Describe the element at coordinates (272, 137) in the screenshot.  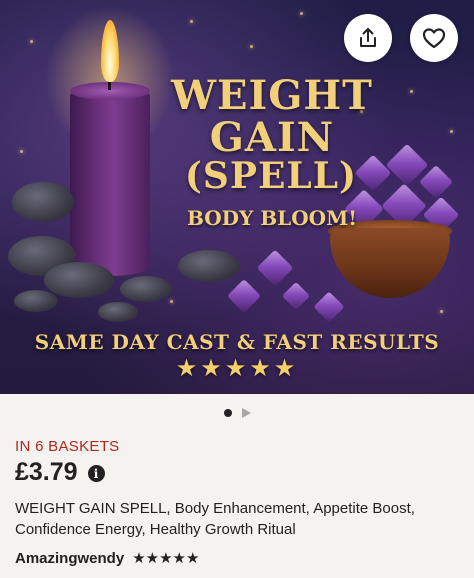
I see `hero-title-line-2: GAIN` at that location.